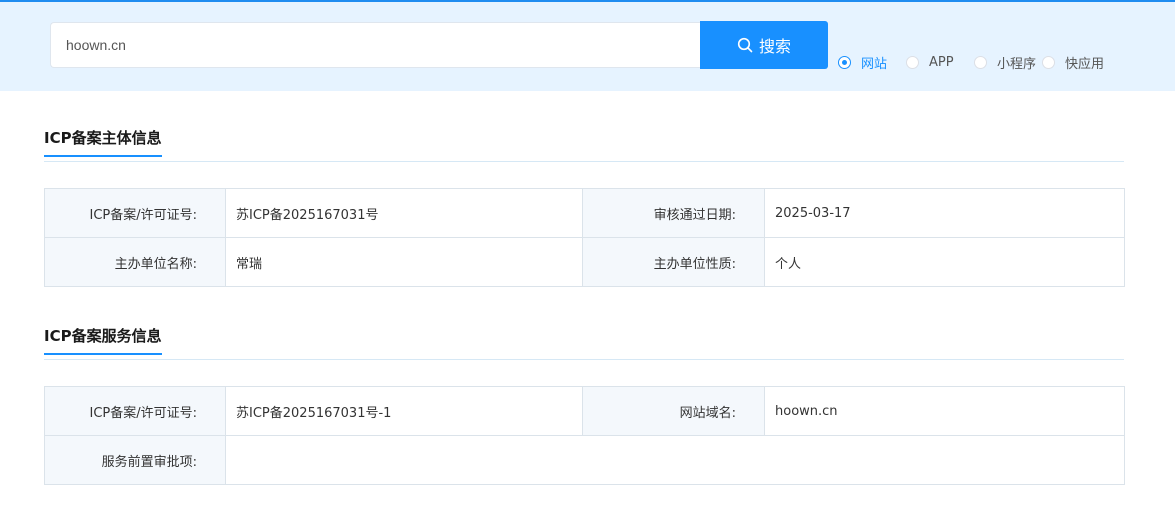 The image size is (1175, 513). I want to click on domain-label: 网站域名:, so click(673, 411).